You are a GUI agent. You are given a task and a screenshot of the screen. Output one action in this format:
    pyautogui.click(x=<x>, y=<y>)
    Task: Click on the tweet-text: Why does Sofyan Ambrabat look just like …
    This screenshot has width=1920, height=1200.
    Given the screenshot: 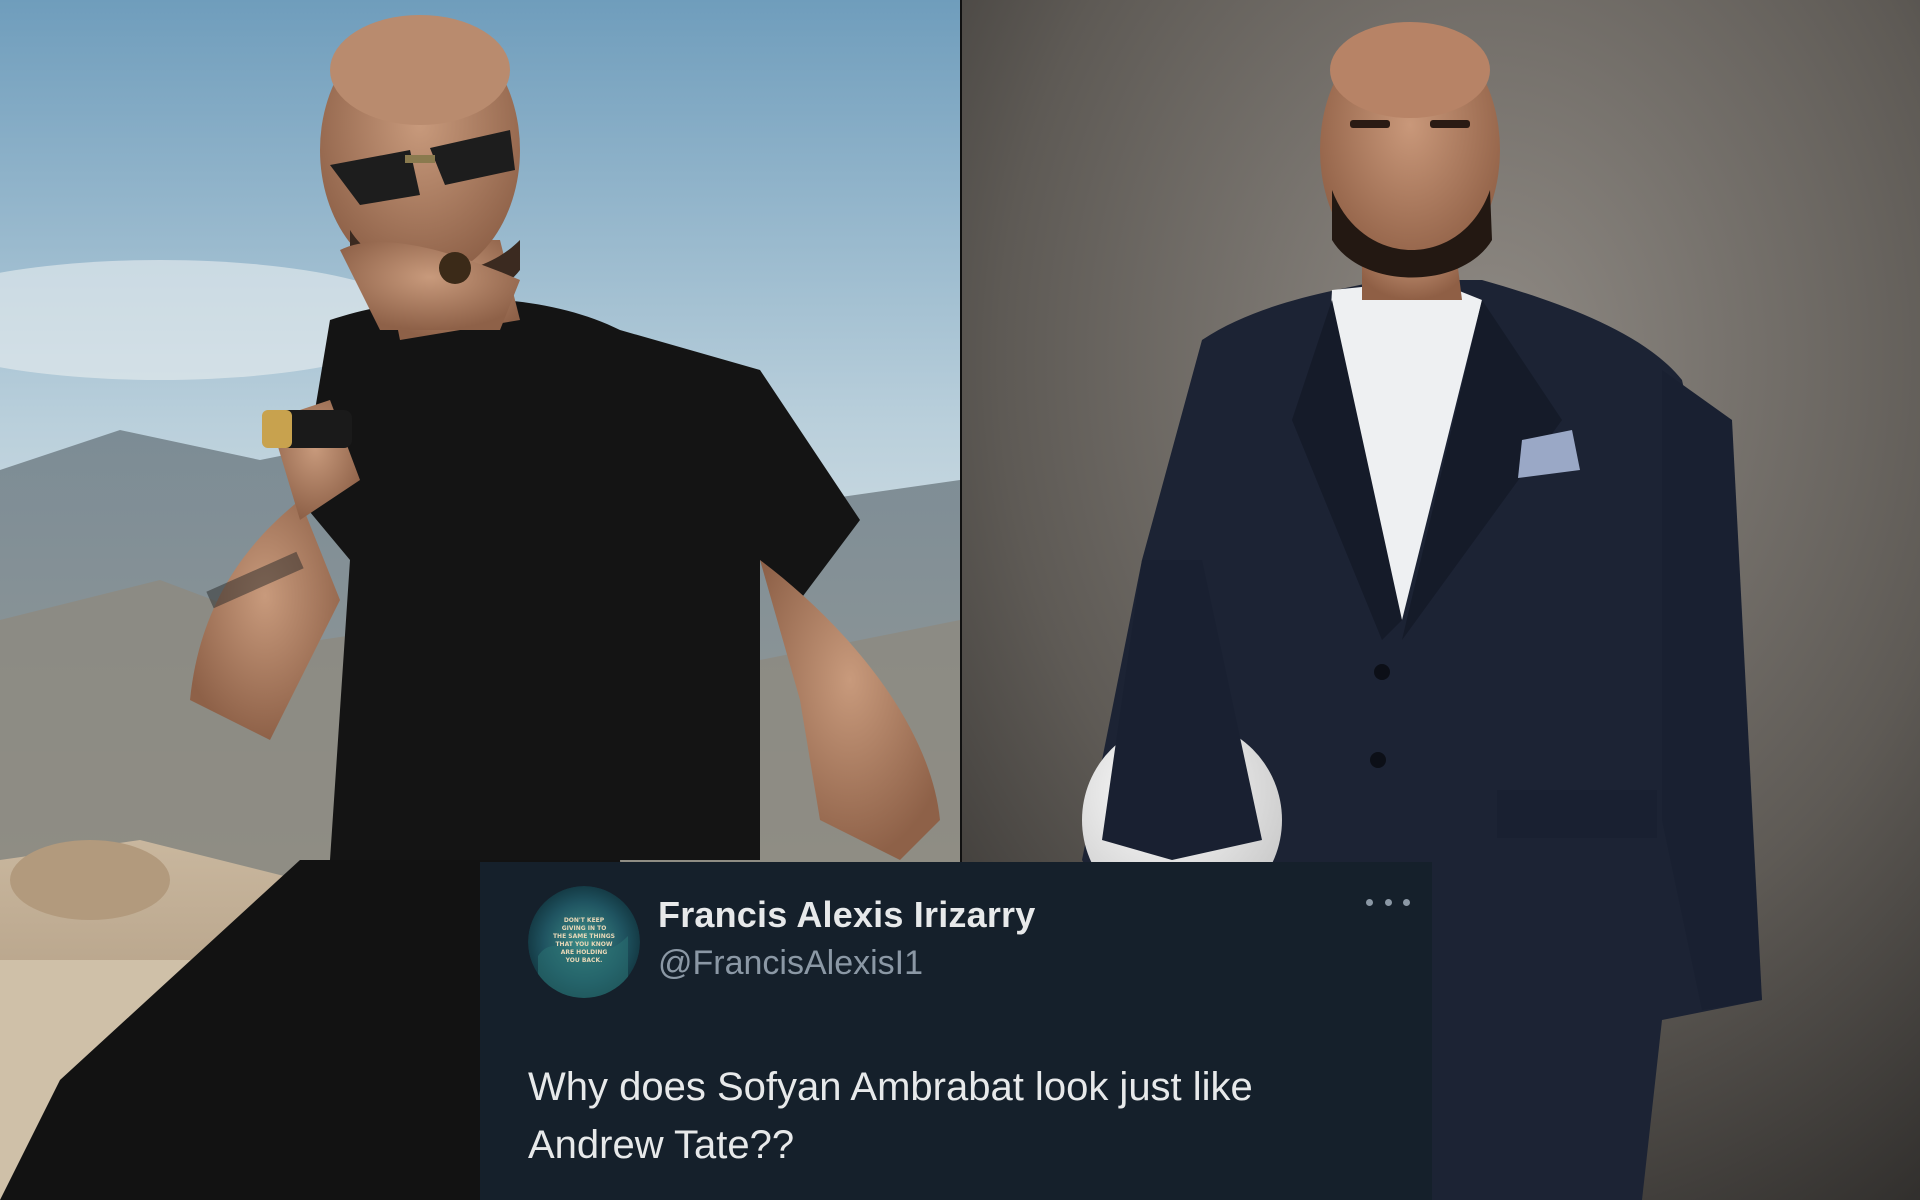 What is the action you would take?
    pyautogui.click(x=890, y=1116)
    